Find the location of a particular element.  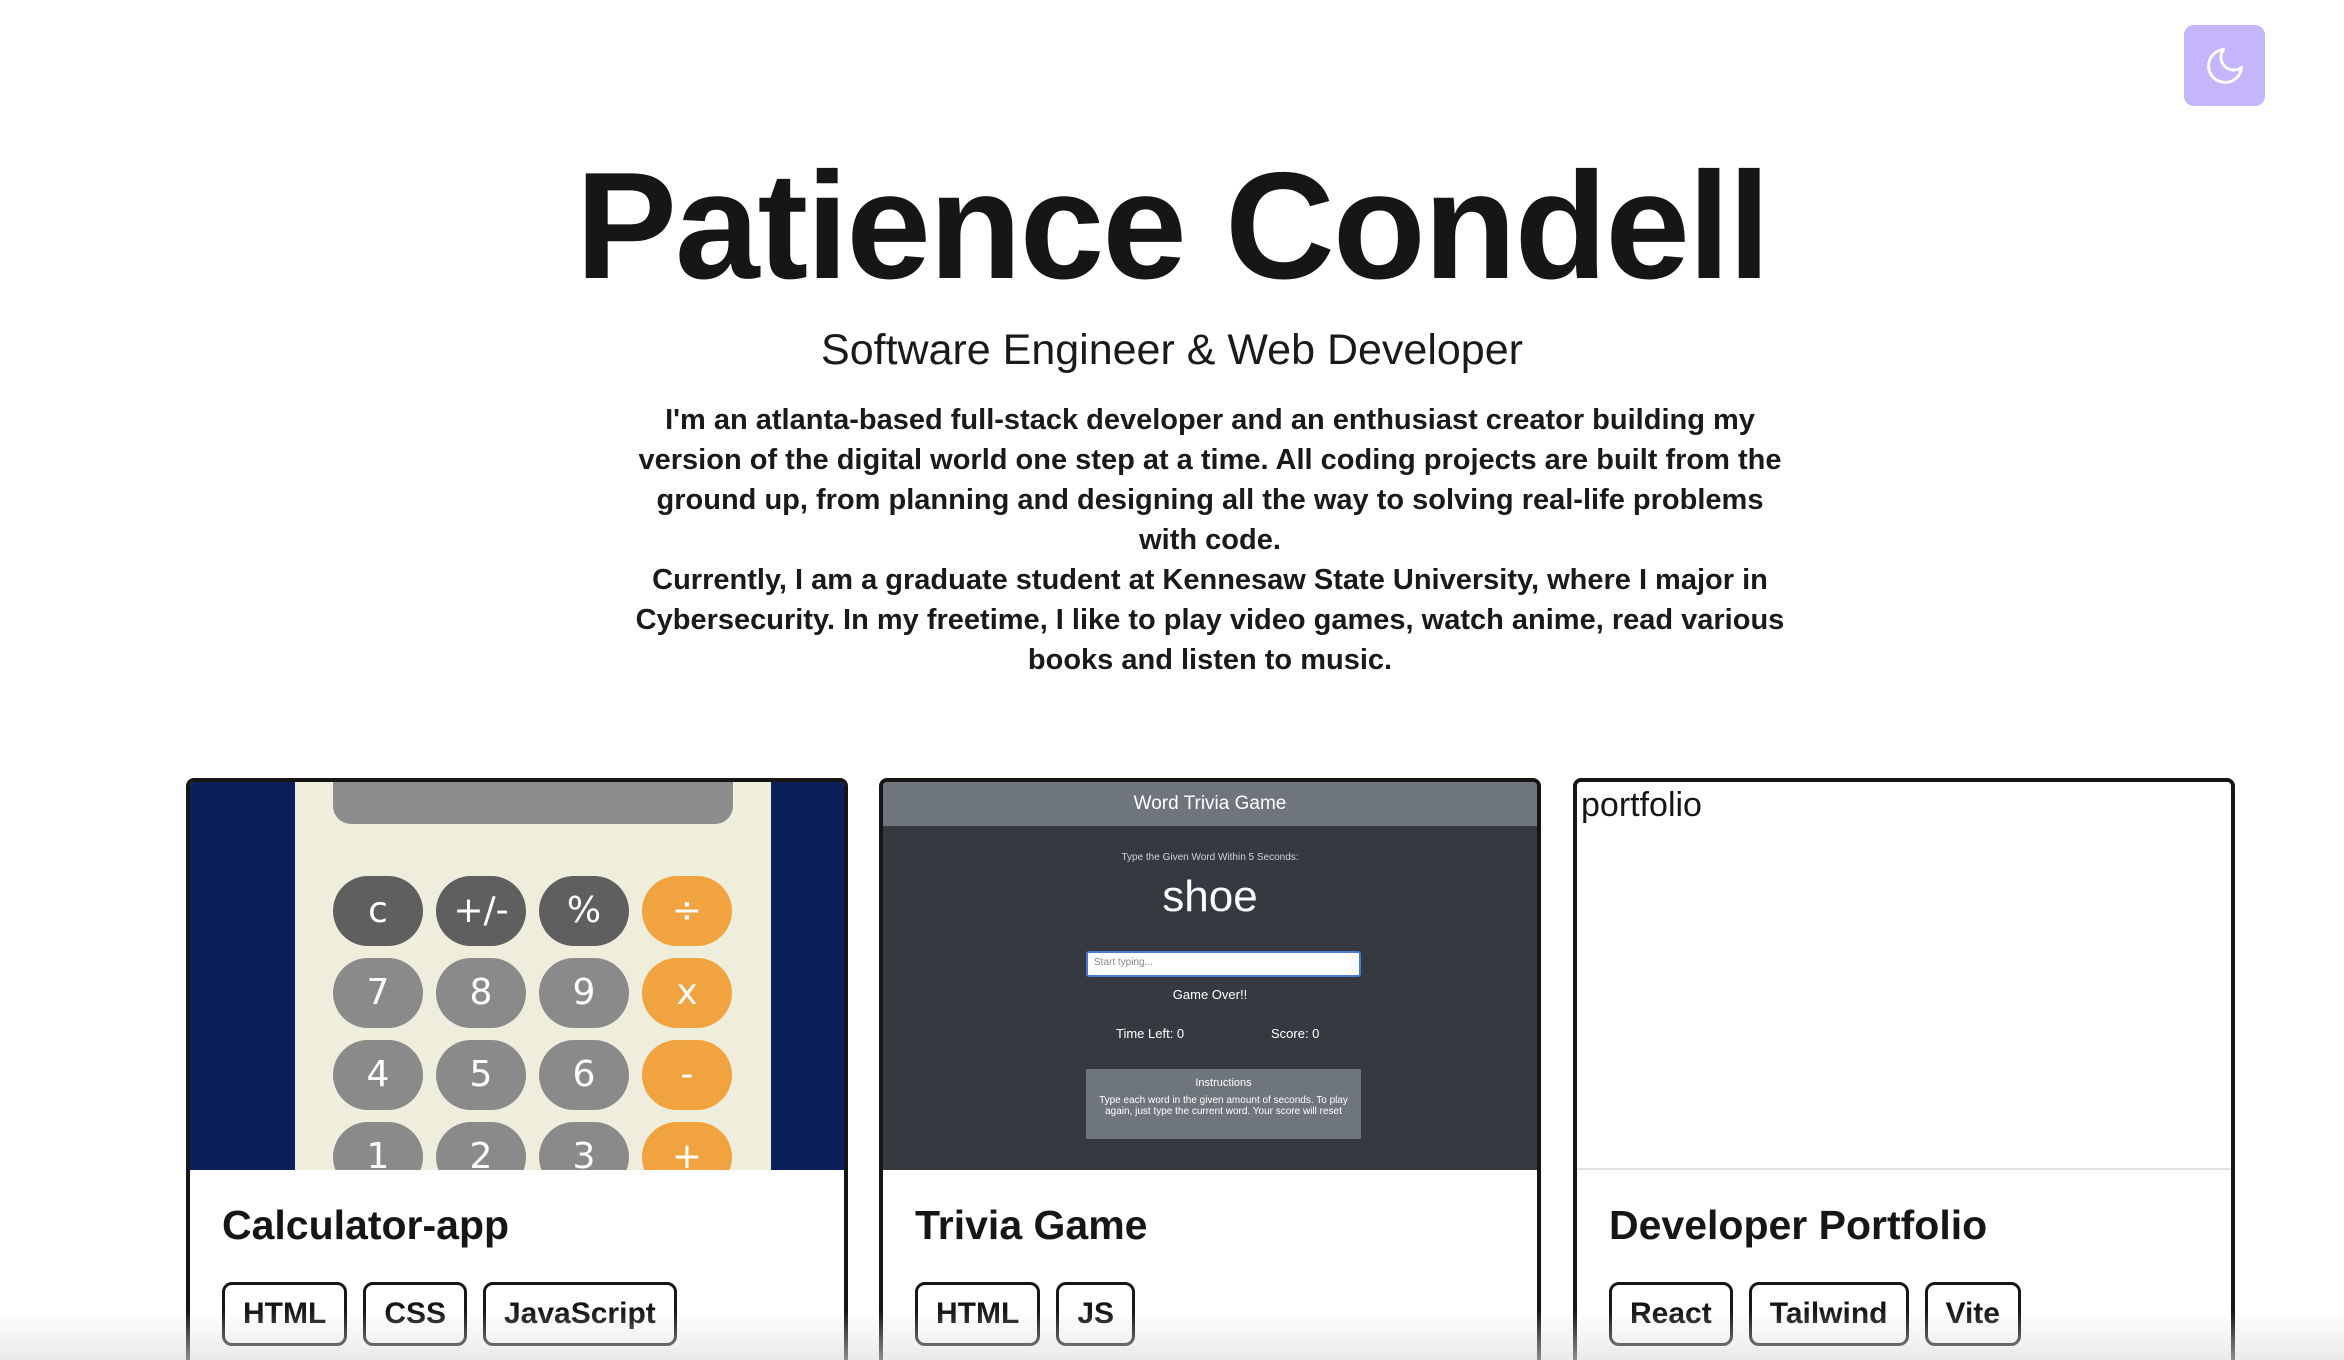

project-preview-image: c +/- % ÷ 7 8 9 x 4 5 6 - 1 2 3 + is located at coordinates (517, 976).